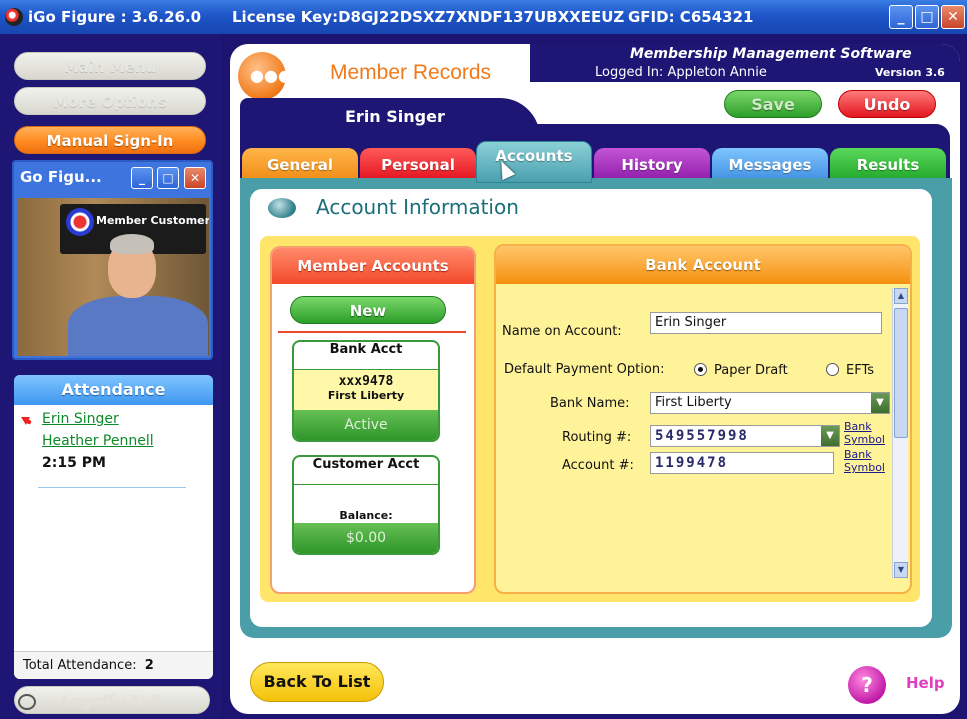 The width and height of the screenshot is (967, 719). I want to click on logoff-exit-button: Logoff / Exit, so click(112, 700).